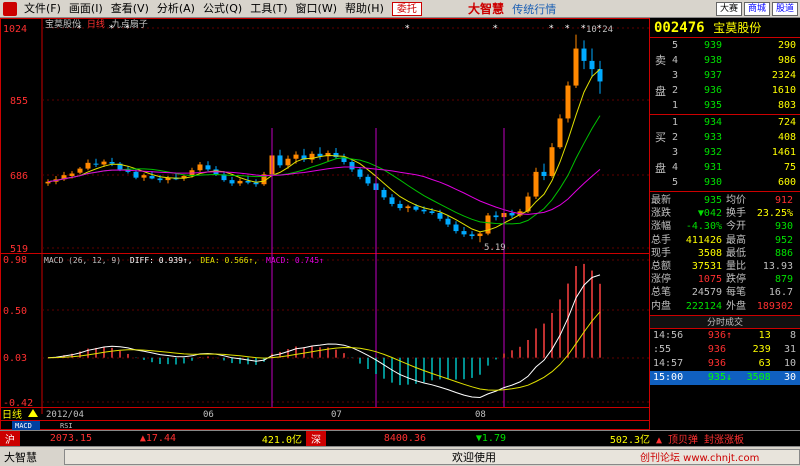 This screenshot has width=800, height=466. I want to click on date-label: 2012/04, so click(65, 415).